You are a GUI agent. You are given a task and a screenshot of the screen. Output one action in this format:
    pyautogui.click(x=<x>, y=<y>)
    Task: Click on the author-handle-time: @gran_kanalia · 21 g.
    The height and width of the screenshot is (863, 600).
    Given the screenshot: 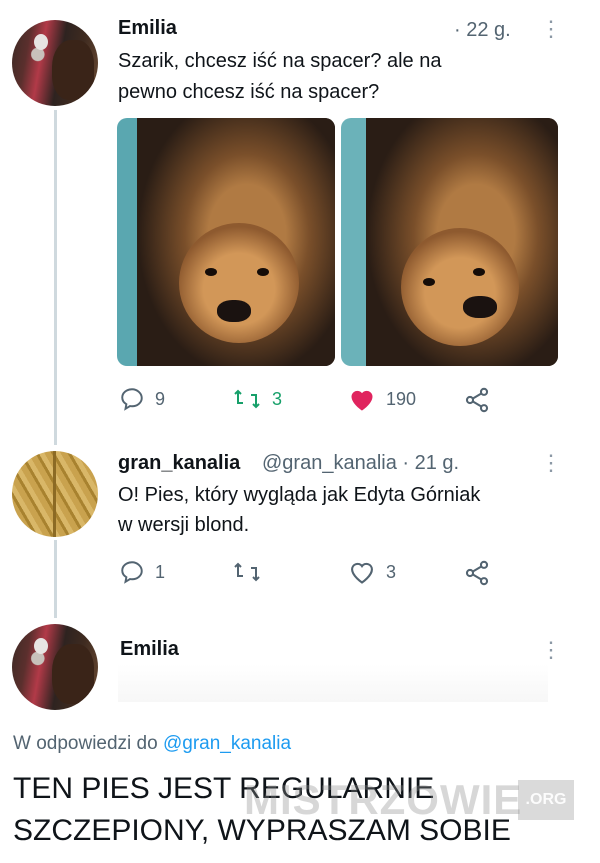 What is the action you would take?
    pyautogui.click(x=360, y=463)
    